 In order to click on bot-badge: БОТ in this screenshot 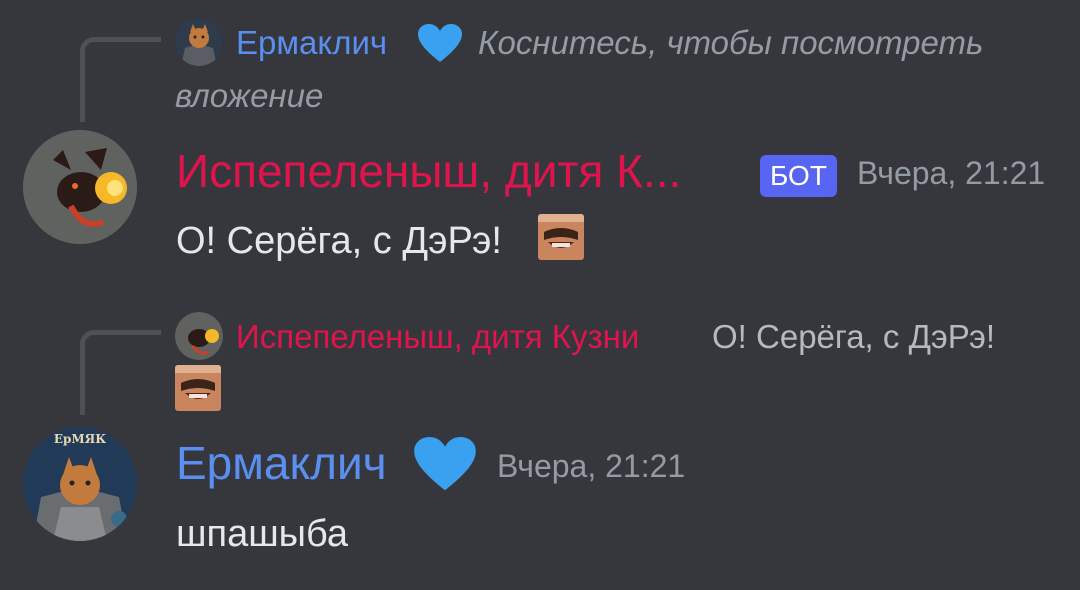, I will do `click(798, 176)`.